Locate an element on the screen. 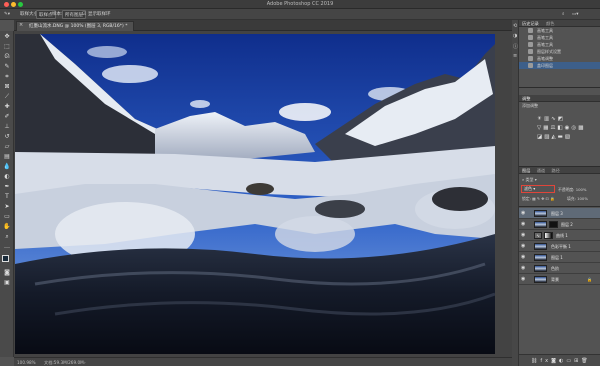 Image resolution: width=600 pixels, height=366 pixels. history-panel-icon: ⟲ is located at coordinates (515, 26).